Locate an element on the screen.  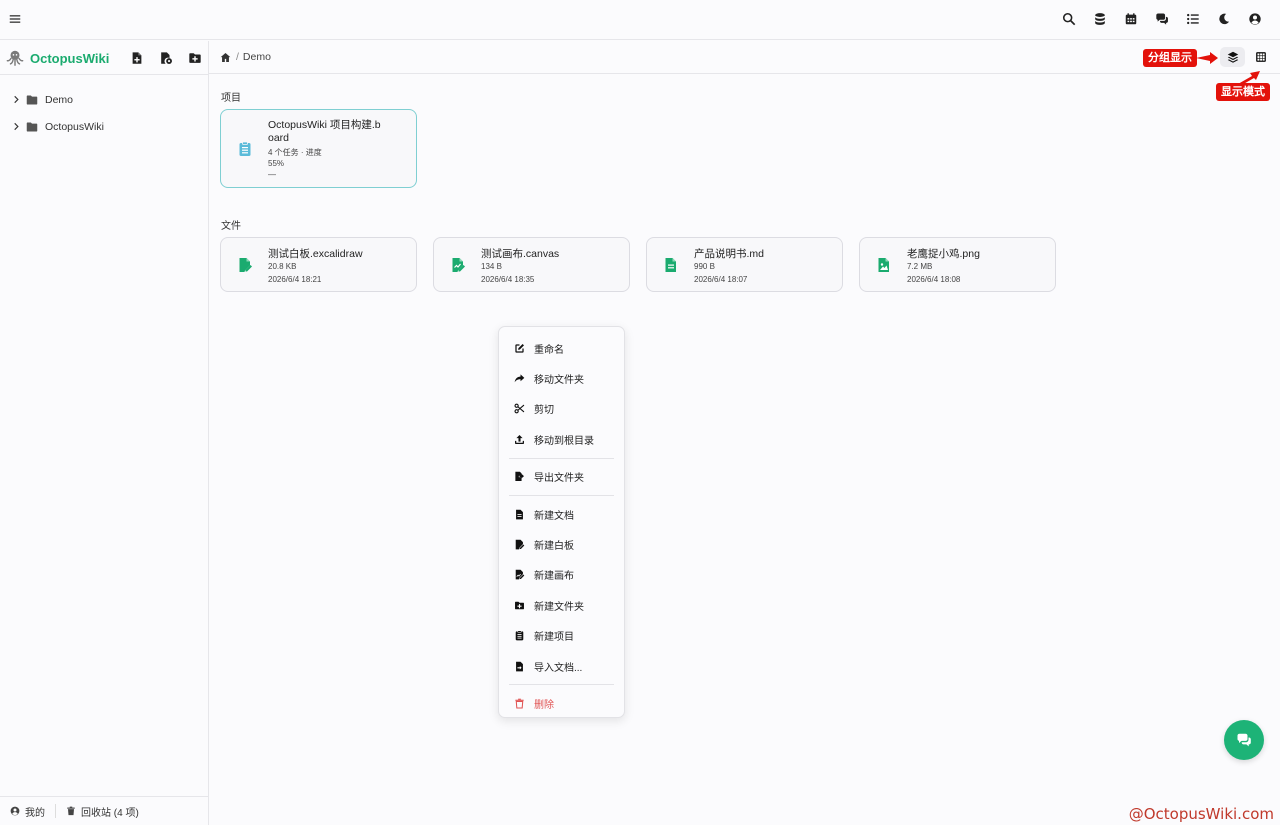
grid-table-icon is located at coordinates (1260, 57).